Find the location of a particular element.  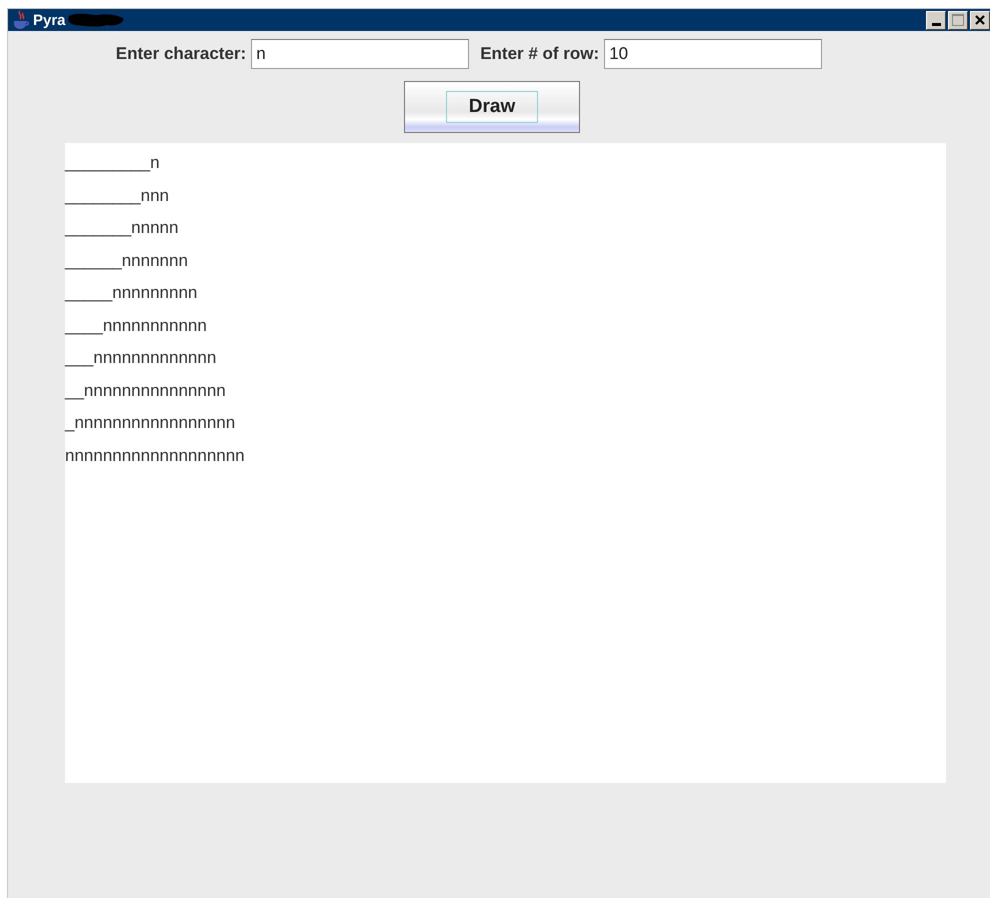

close-icon is located at coordinates (980, 20).